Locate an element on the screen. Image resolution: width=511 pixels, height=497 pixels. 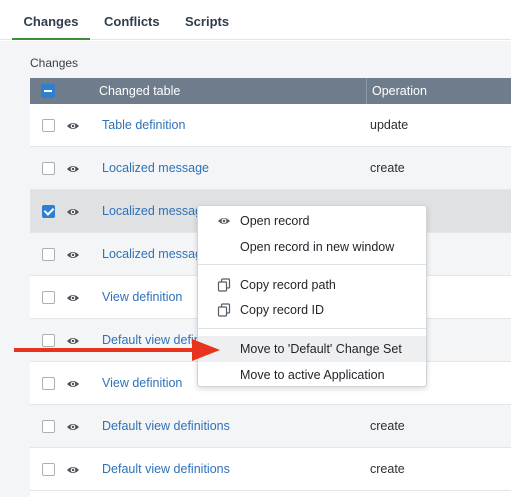
menu-item-move-to-active-application: Move to active Application is located at coordinates (312, 375).